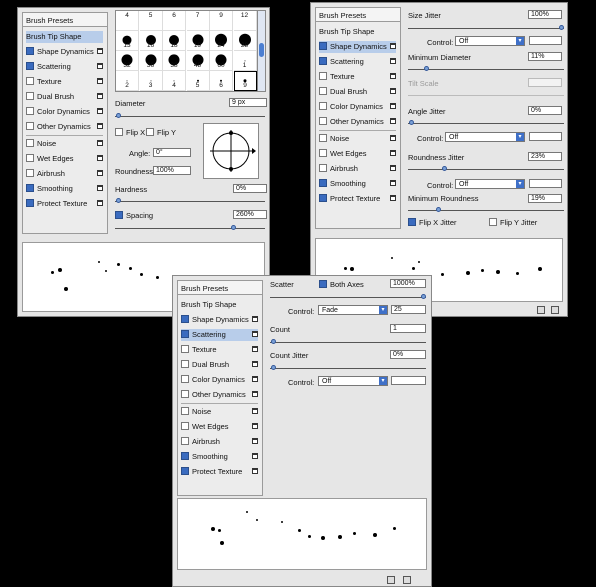  What do you see at coordinates (219, 335) in the screenshot?
I see `list-item-scattering: Scattering` at bounding box center [219, 335].